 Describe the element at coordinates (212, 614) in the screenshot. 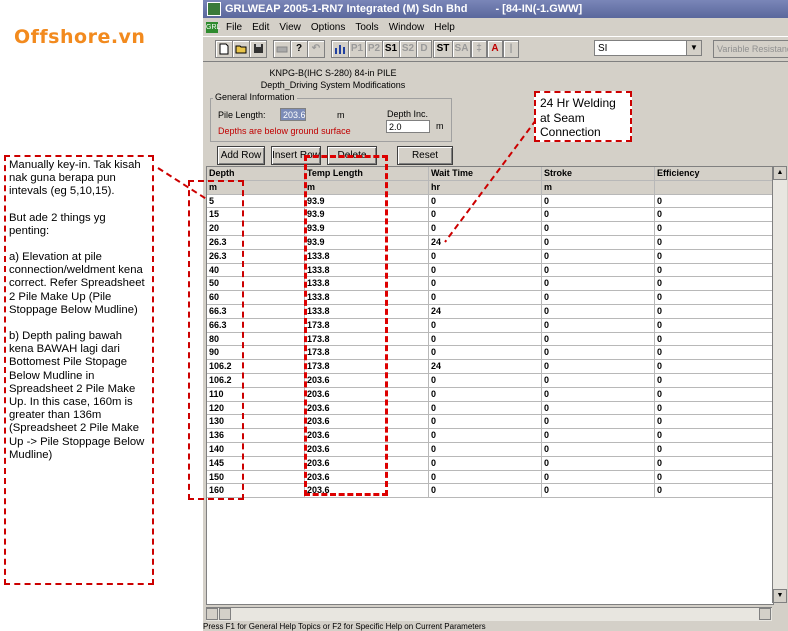

I see `scroll-left-icon` at that location.